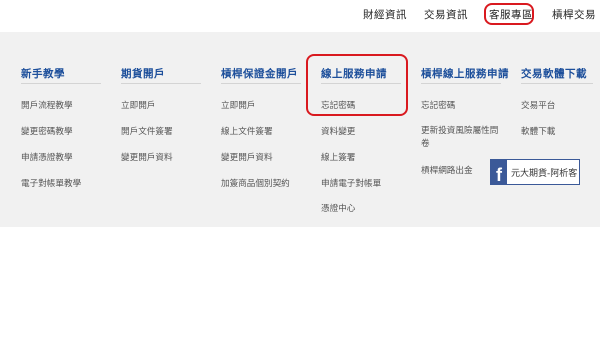  Describe the element at coordinates (574, 14) in the screenshot. I see `nav-leverage-trading: 槓桿交易` at that location.